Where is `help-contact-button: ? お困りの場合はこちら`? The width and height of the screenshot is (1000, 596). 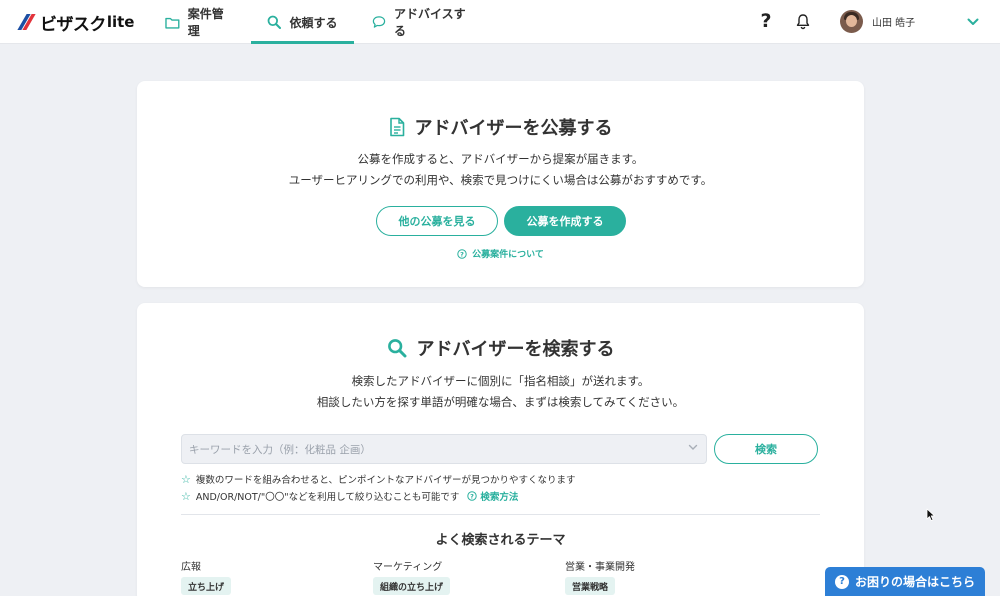
help-contact-button: ? お困りの場合はこちら is located at coordinates (905, 581).